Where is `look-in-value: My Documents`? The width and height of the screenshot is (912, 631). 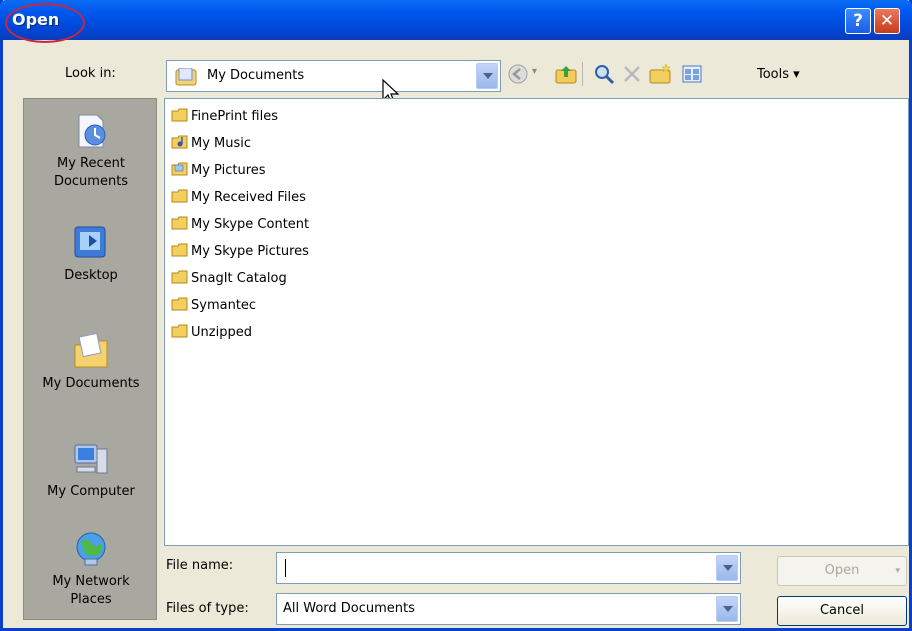 look-in-value: My Documents is located at coordinates (256, 75).